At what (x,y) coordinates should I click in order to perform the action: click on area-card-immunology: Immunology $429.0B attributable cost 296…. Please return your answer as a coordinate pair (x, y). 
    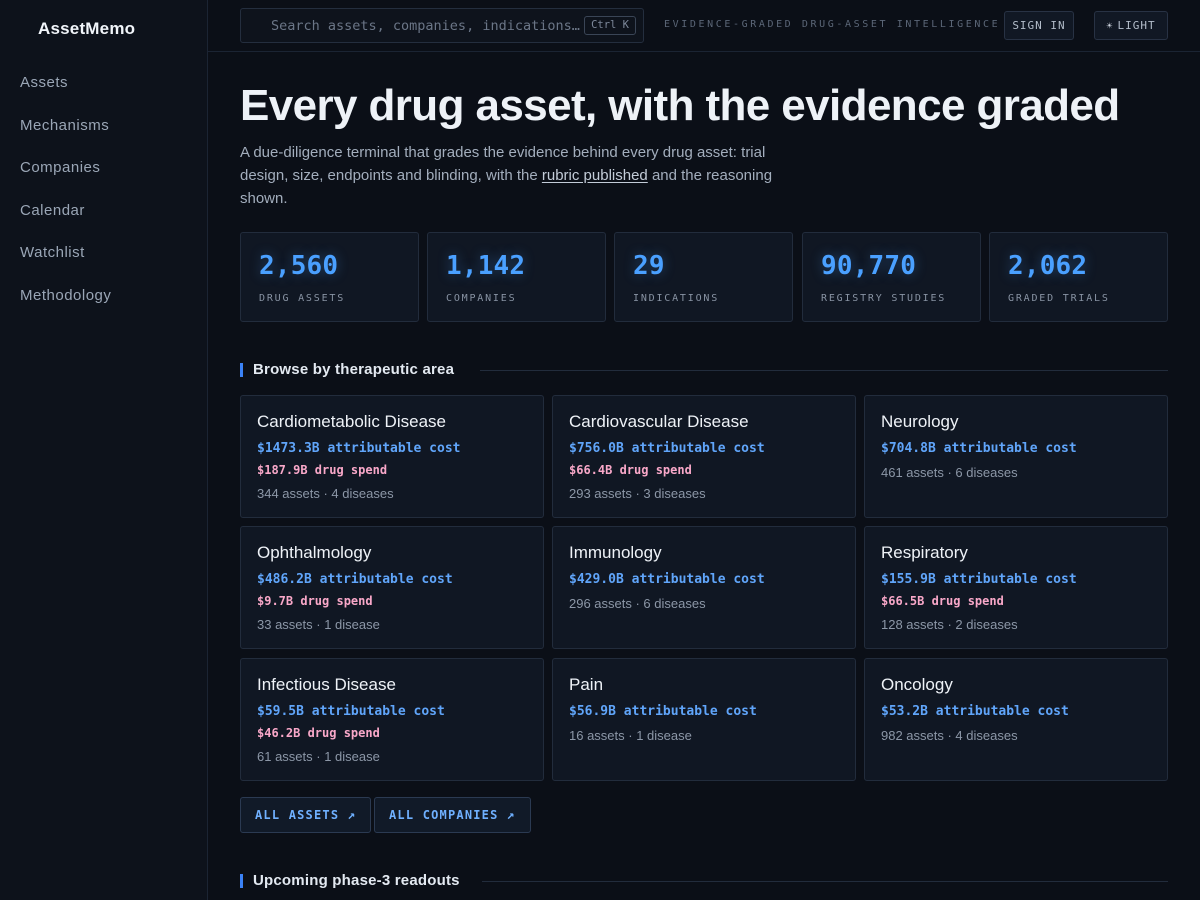
    Looking at the image, I should click on (704, 587).